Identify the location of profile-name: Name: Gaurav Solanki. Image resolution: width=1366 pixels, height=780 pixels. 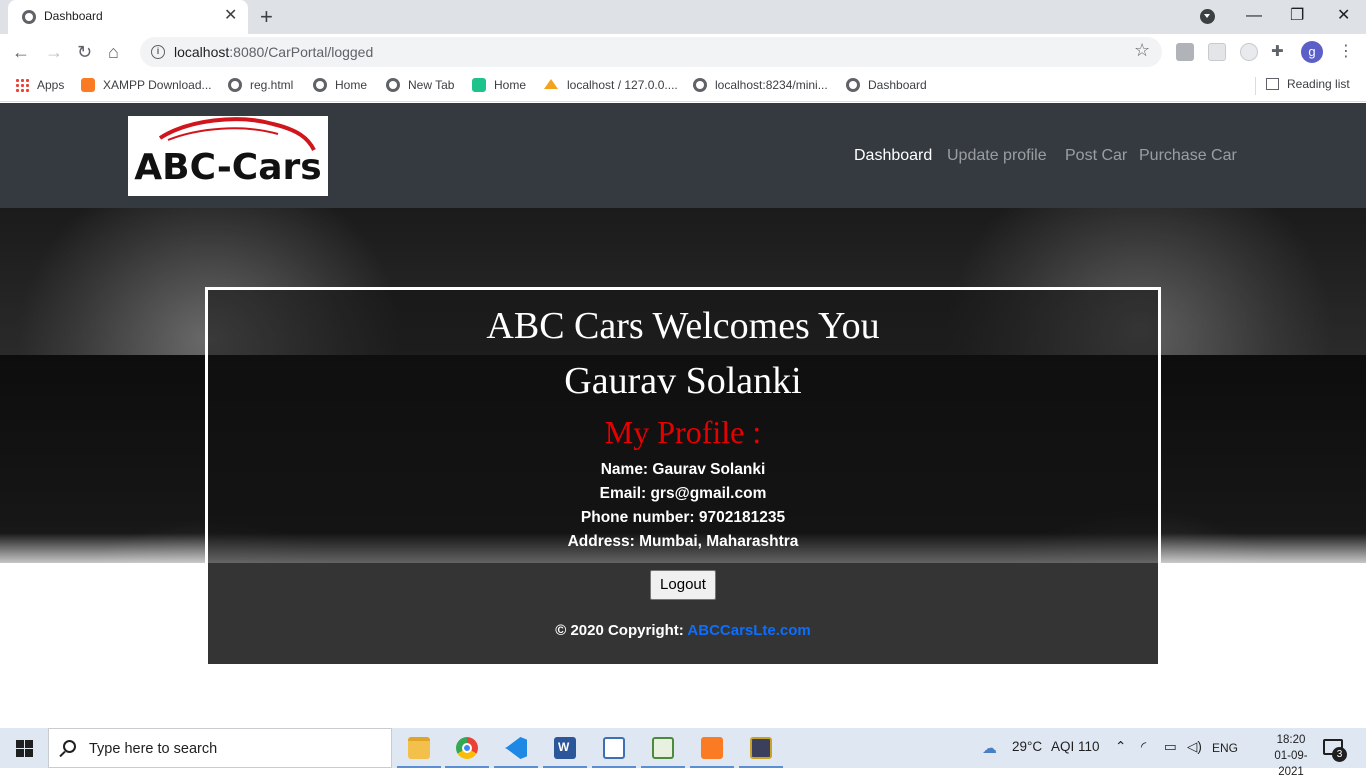
(683, 469).